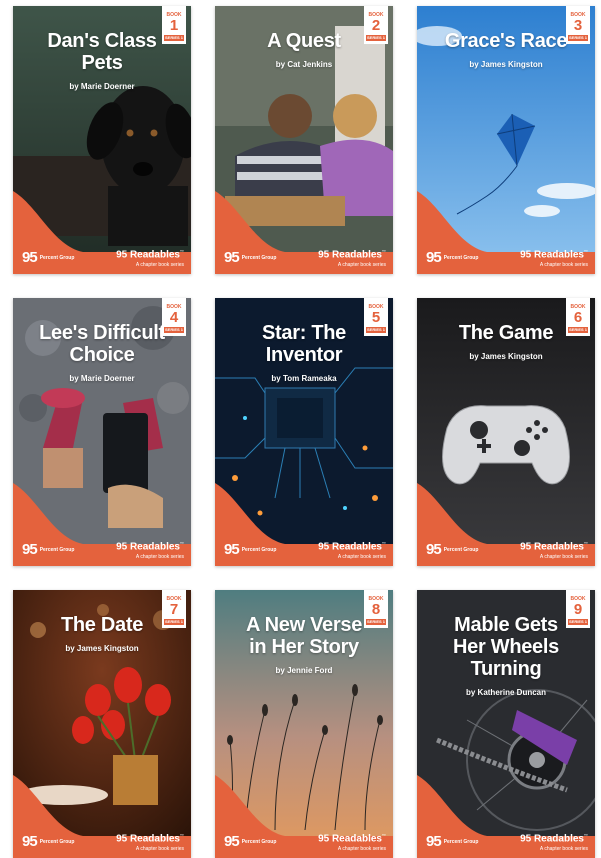 Image resolution: width=601 pixels, height=858 pixels. What do you see at coordinates (102, 625) in the screenshot?
I see `book-title: The Date` at bounding box center [102, 625].